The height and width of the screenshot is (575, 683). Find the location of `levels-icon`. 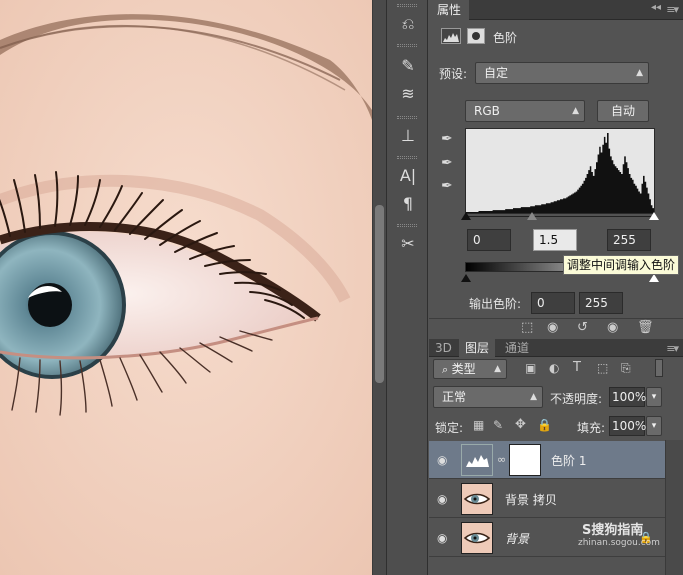

levels-icon is located at coordinates (451, 36).